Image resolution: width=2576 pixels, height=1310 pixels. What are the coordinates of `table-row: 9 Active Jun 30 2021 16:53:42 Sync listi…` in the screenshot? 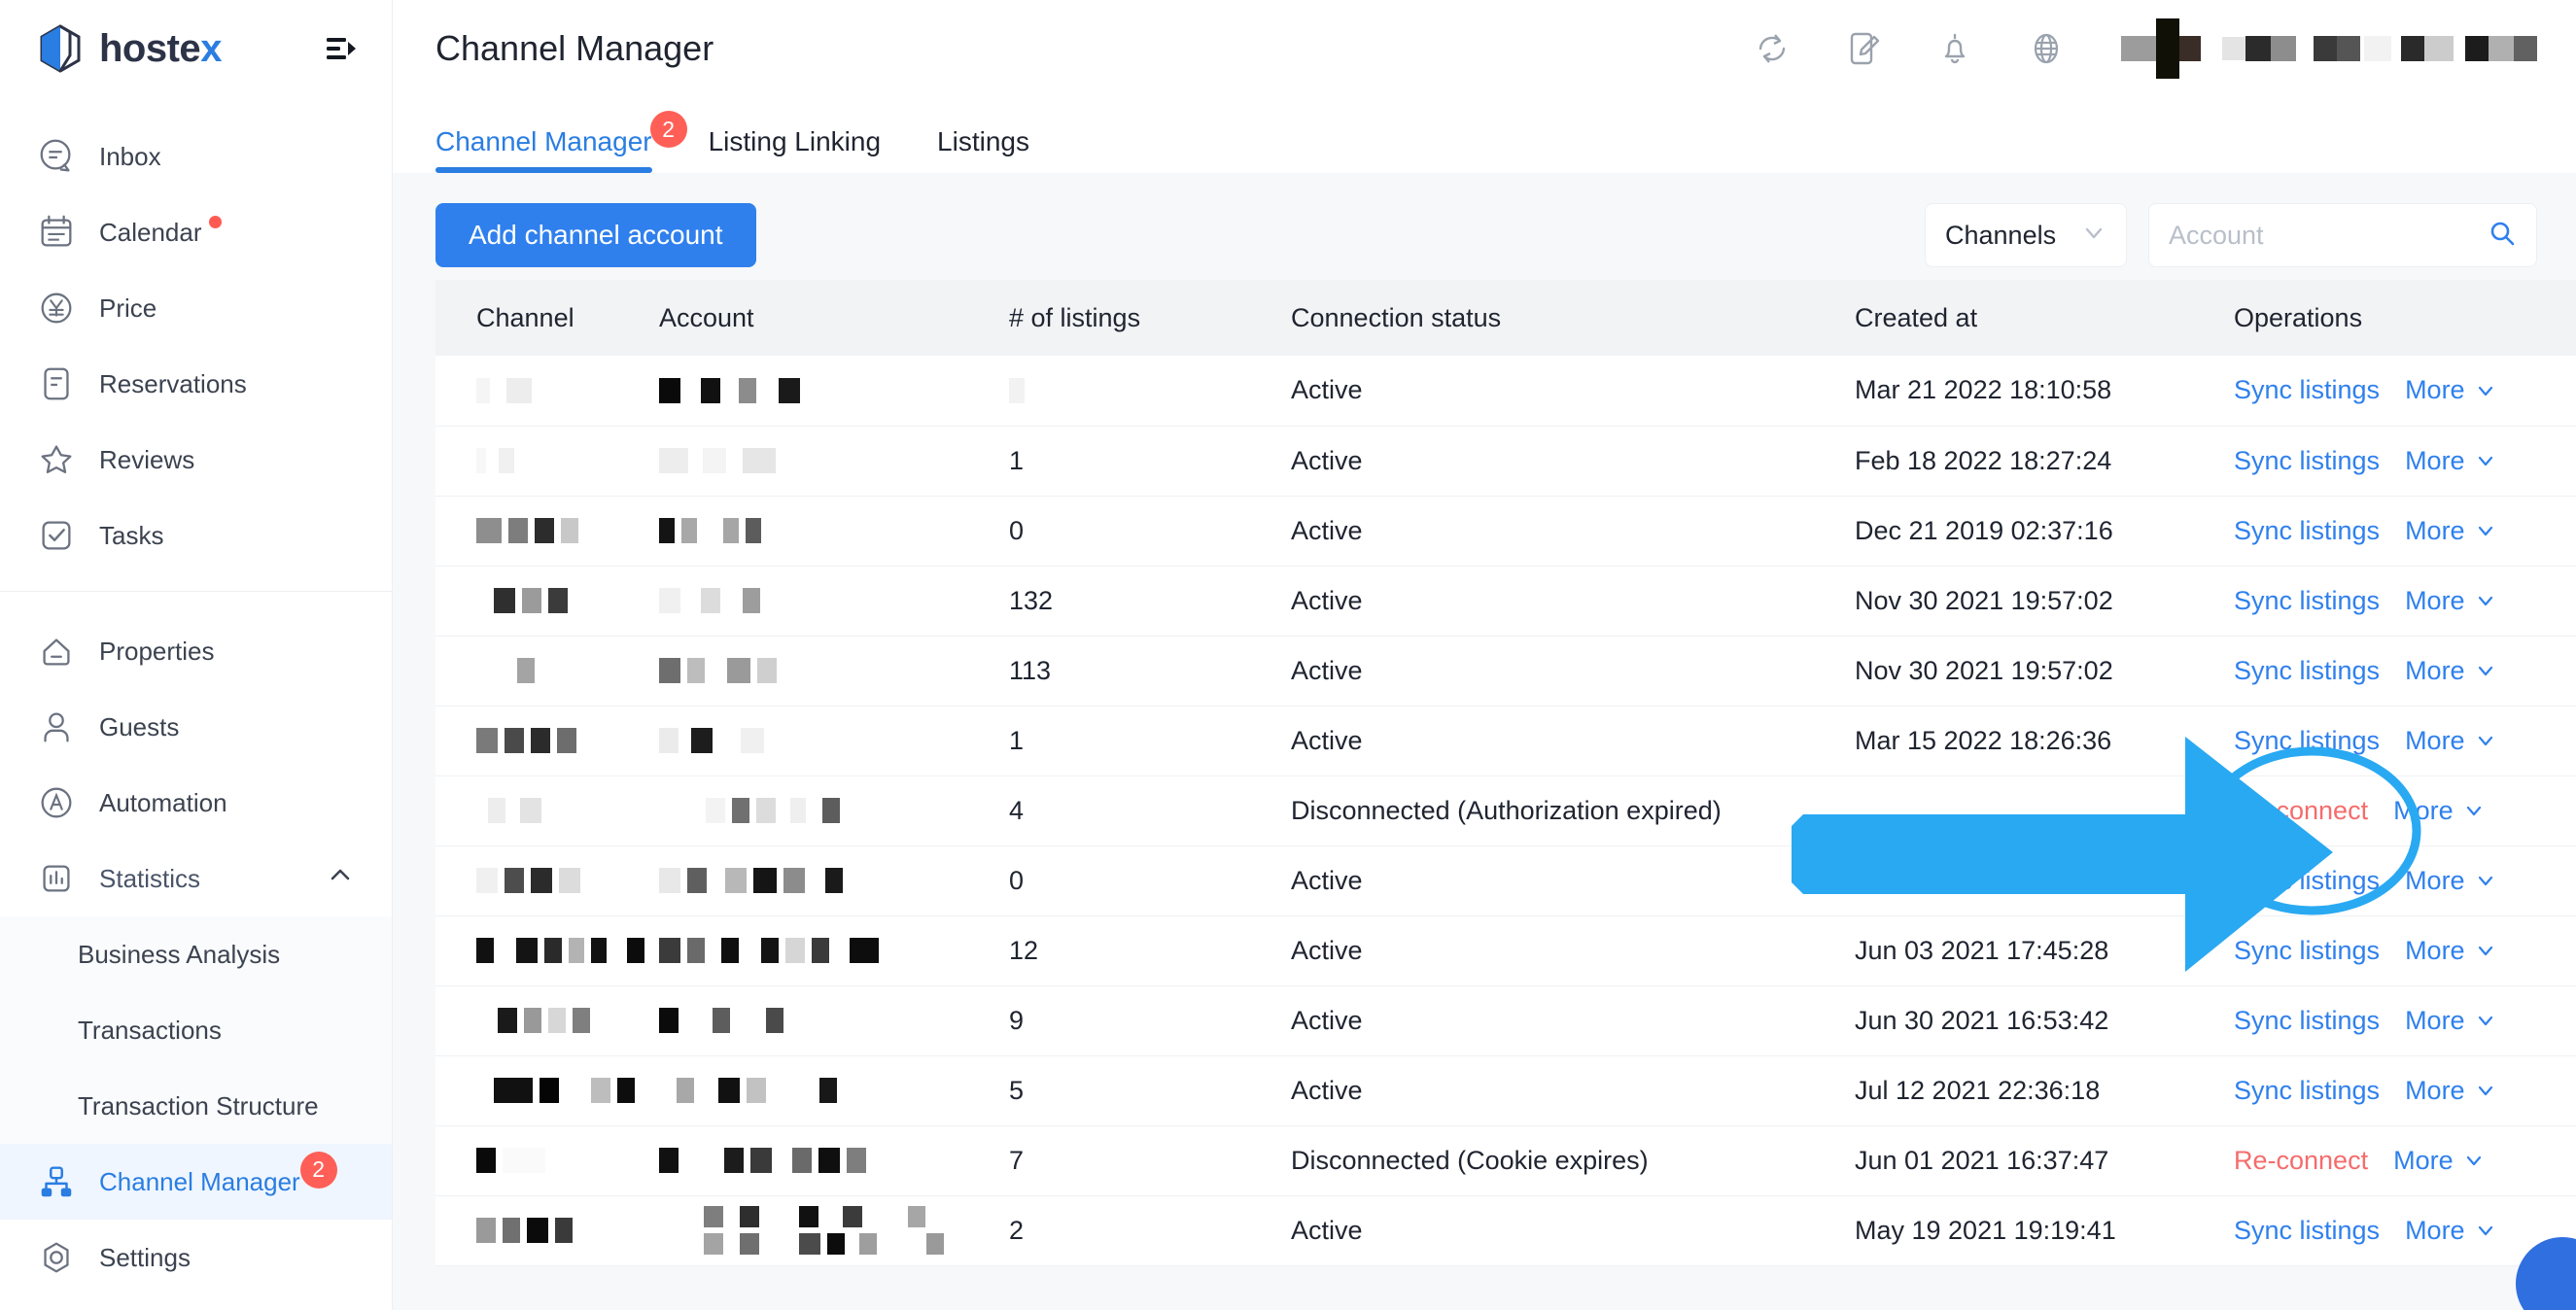 It's located at (1505, 1020).